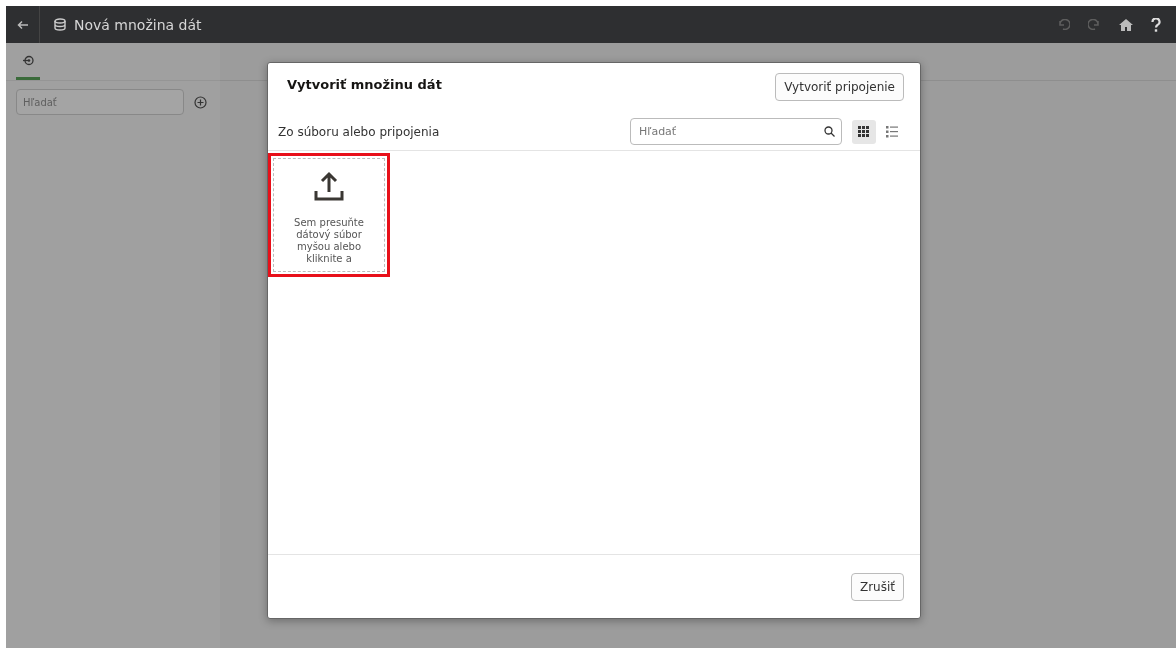  I want to click on view-toggle, so click(864, 131).